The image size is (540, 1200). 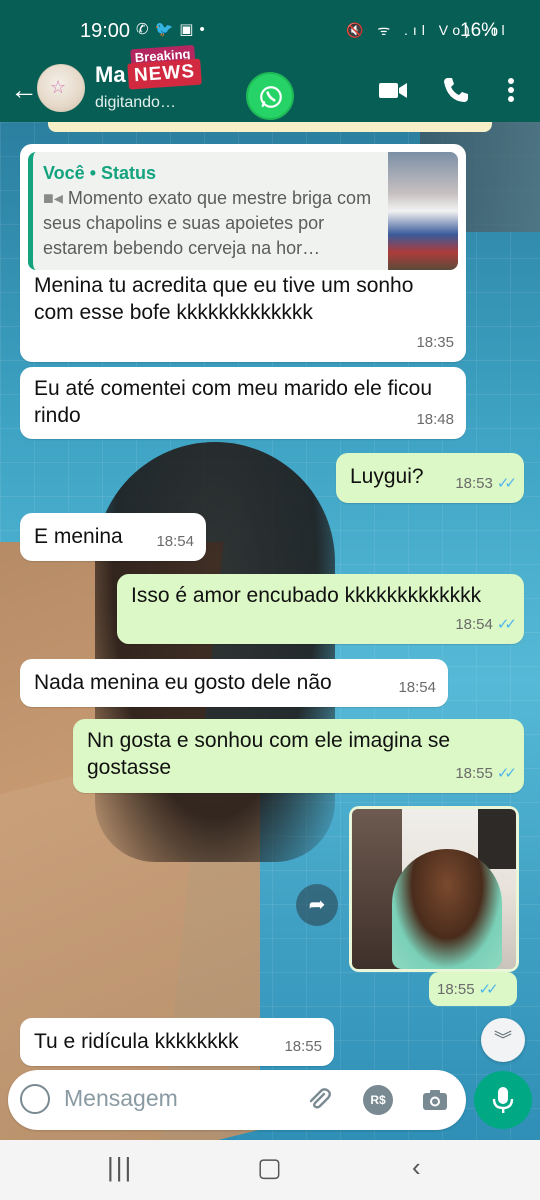 I want to click on twitter-icon: 🐦, so click(x=167, y=29).